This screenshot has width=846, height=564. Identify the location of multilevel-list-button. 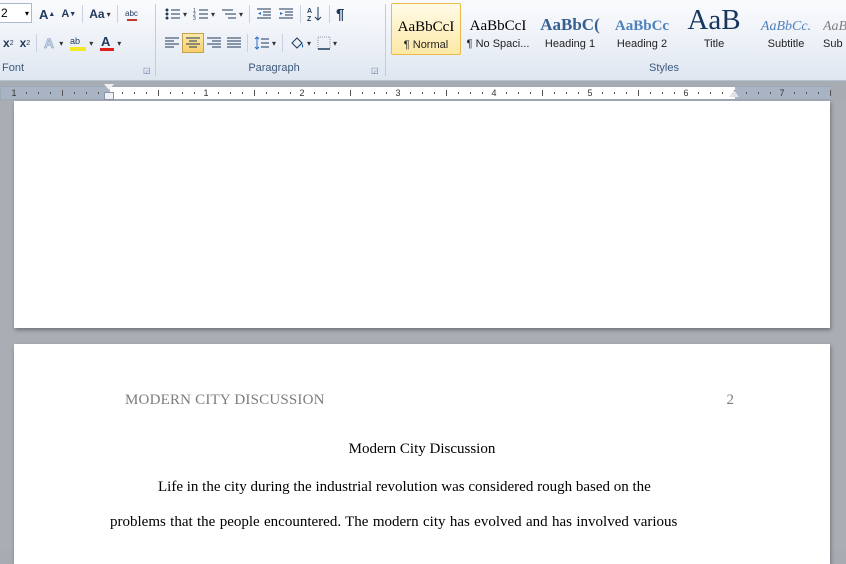
(232, 14).